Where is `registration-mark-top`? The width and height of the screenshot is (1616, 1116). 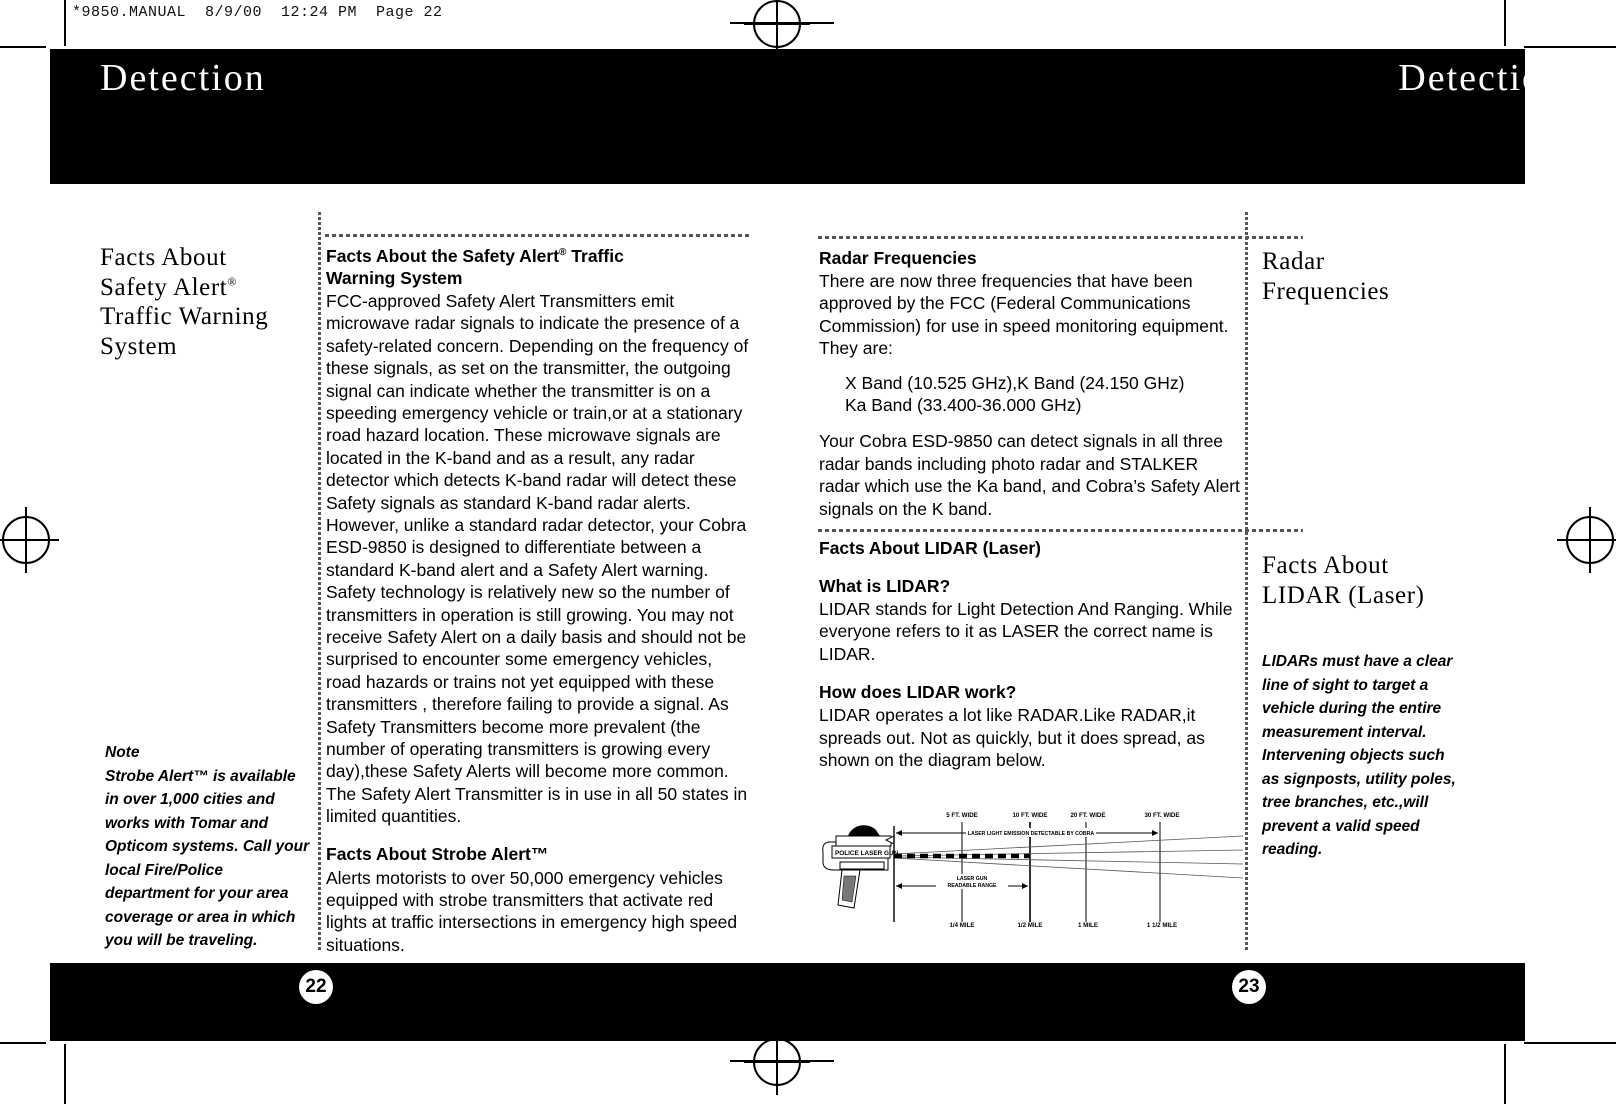 registration-mark-top is located at coordinates (777, 28).